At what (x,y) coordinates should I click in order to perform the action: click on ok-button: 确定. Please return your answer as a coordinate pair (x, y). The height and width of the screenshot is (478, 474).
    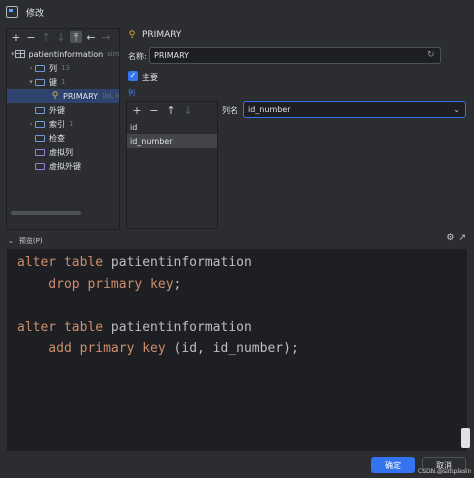
    Looking at the image, I should click on (393, 465).